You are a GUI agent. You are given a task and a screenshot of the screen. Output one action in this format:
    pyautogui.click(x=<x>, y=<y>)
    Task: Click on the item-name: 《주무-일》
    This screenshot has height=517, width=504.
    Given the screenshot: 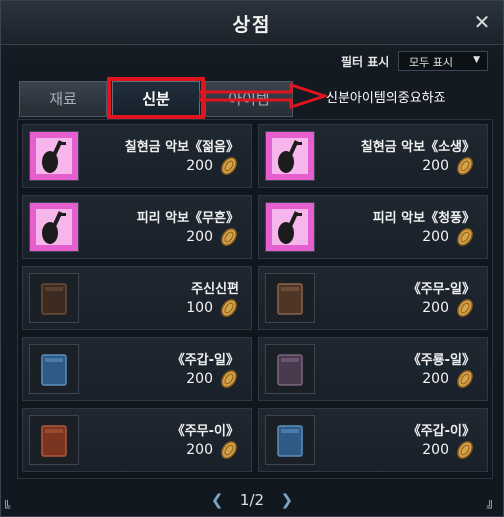 What is the action you would take?
    pyautogui.click(x=441, y=289)
    